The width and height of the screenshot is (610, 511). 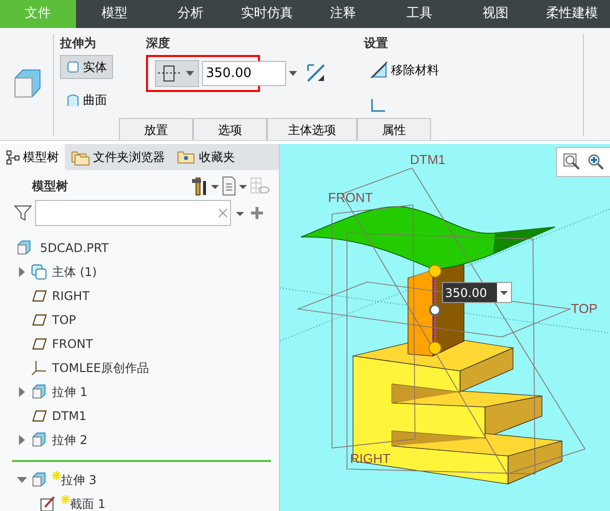 What do you see at coordinates (32, 157) in the screenshot?
I see `panel-tab: 模型树` at bounding box center [32, 157].